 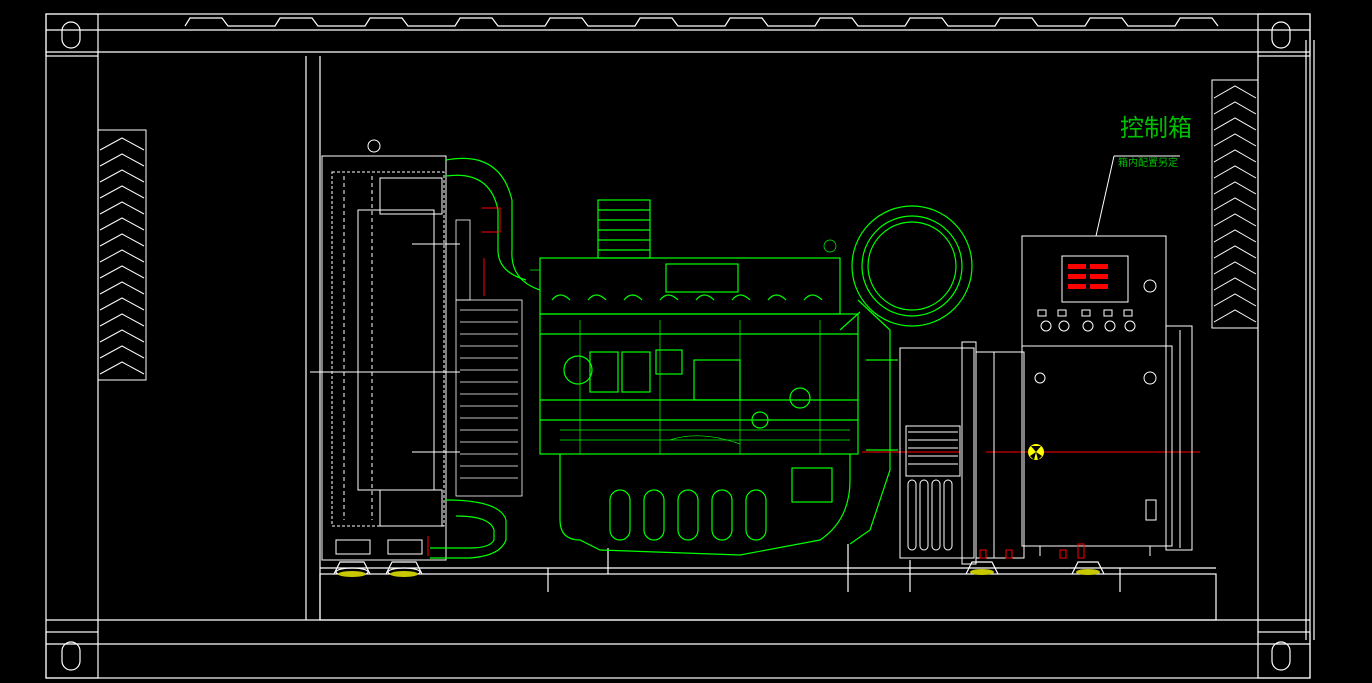 I want to click on control-box-title: 控制箱, so click(x=1156, y=128).